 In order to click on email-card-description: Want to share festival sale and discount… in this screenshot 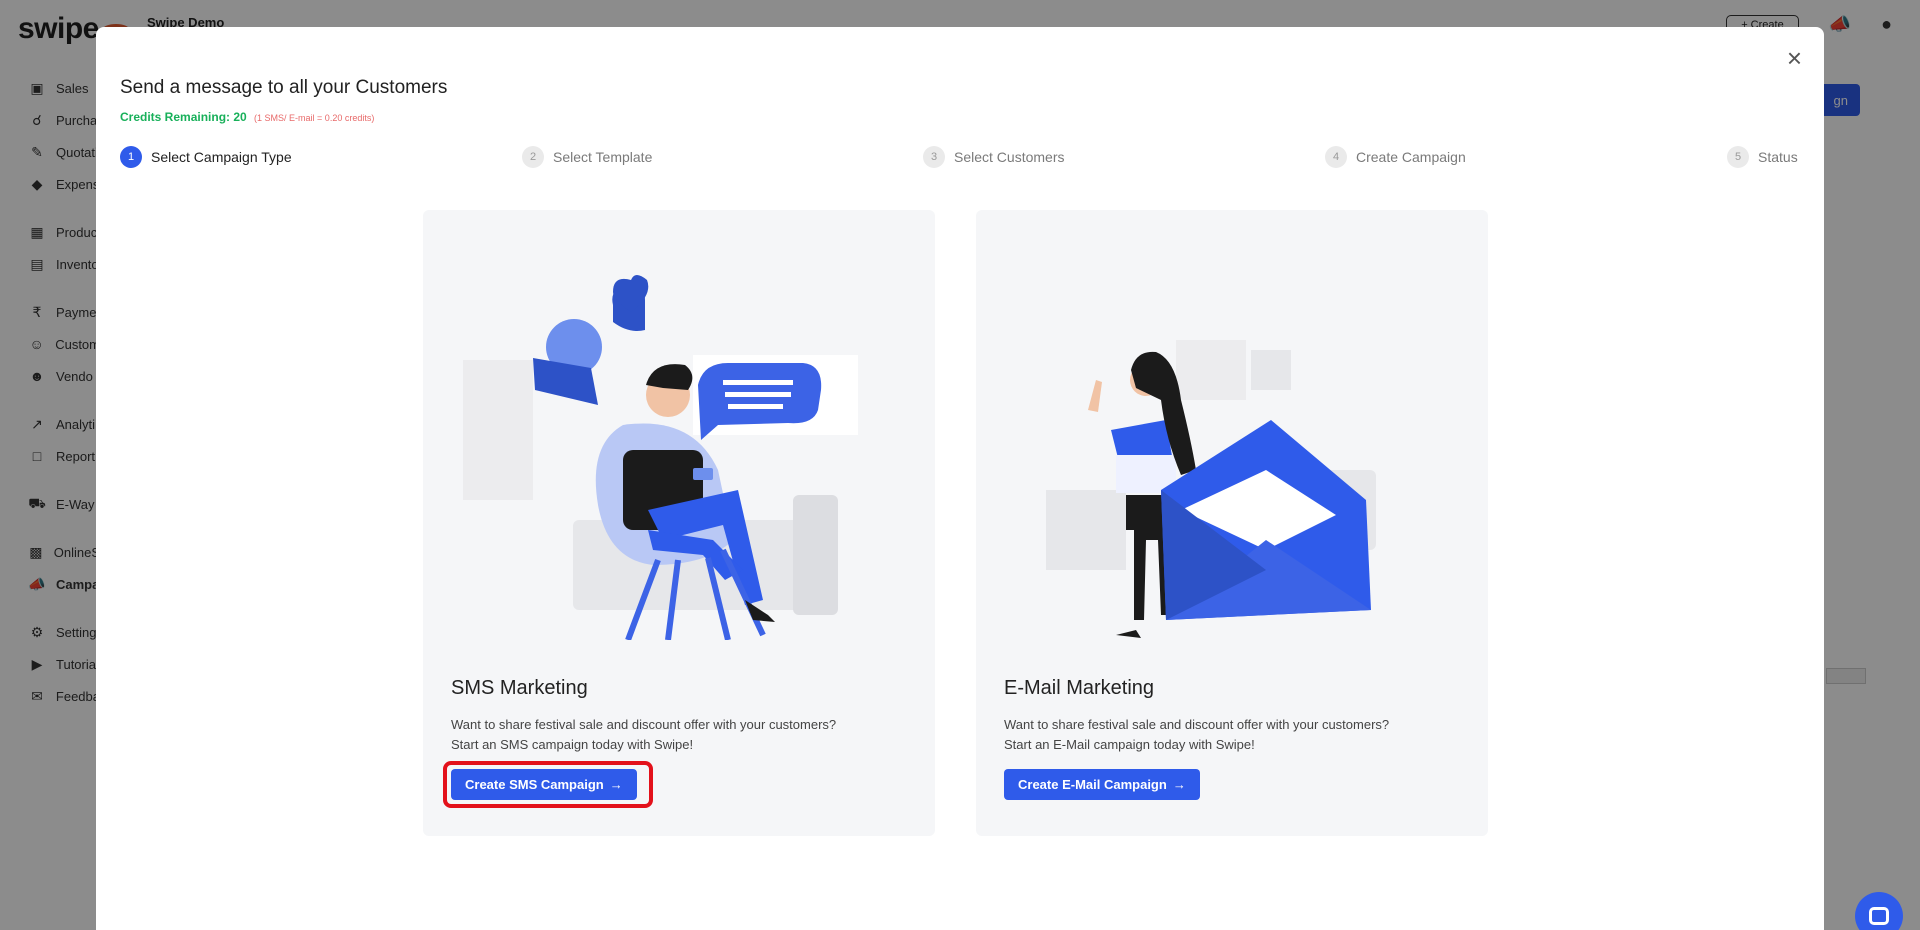, I will do `click(1197, 734)`.